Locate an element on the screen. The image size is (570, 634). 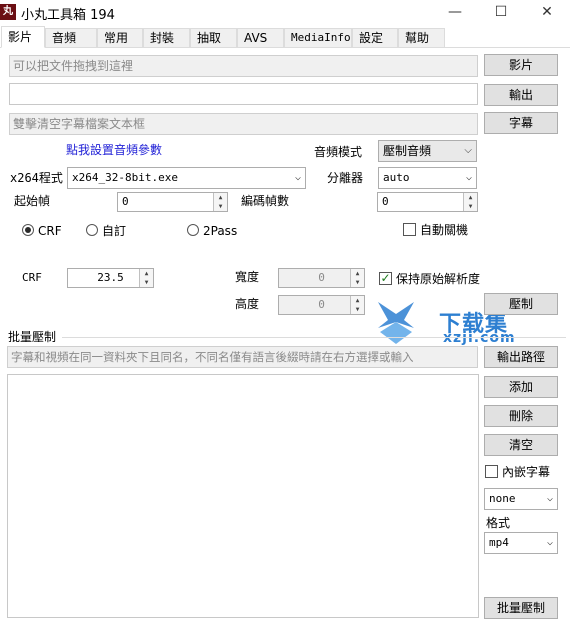
output-button: 輸出 is located at coordinates (521, 95).